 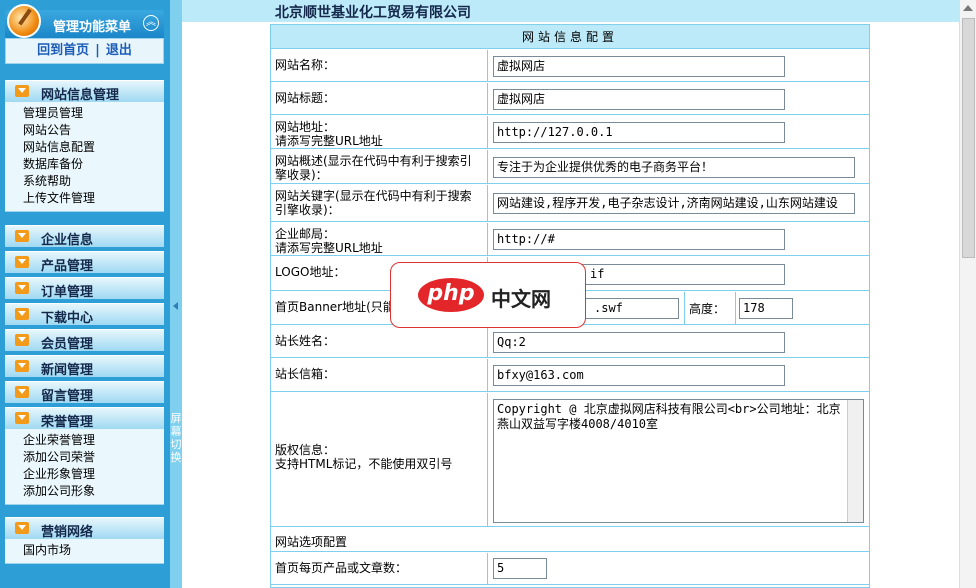 What do you see at coordinates (570, 11) in the screenshot?
I see `top-bar: 北京顺世基业化工贸易有限公司` at bounding box center [570, 11].